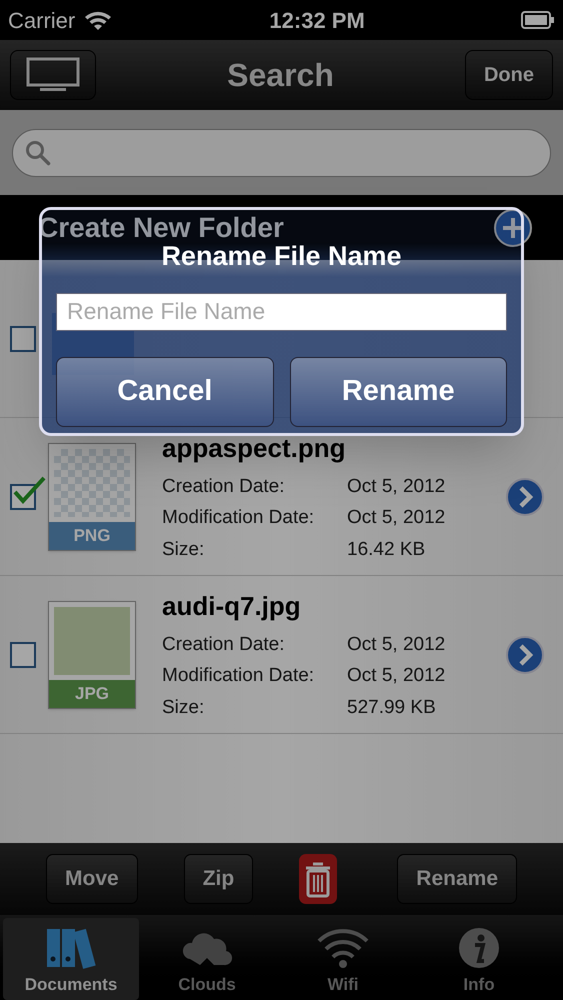 This screenshot has width=563, height=1000. What do you see at coordinates (92, 536) in the screenshot?
I see `file-type-label: PNG` at bounding box center [92, 536].